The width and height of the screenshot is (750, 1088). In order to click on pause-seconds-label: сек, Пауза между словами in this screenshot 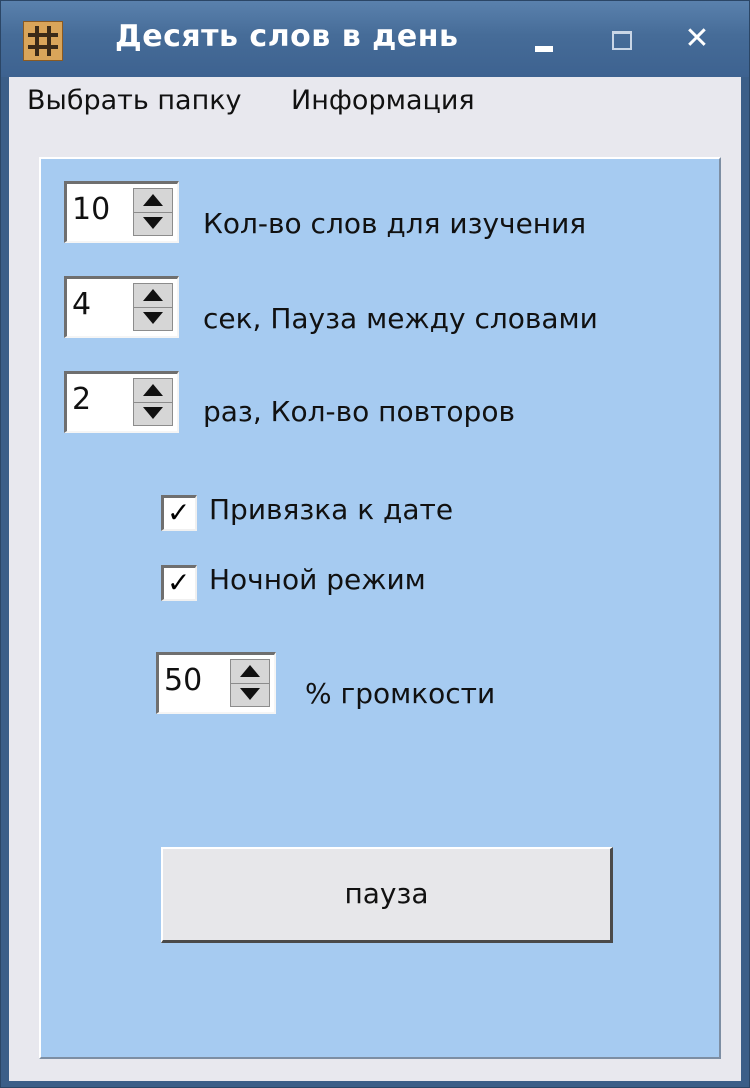, I will do `click(400, 318)`.